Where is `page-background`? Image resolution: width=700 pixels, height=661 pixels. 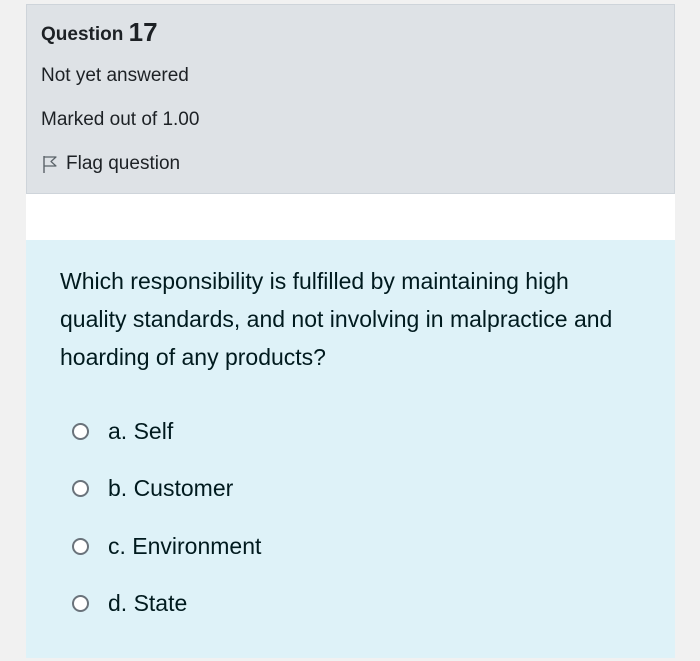 page-background is located at coordinates (13, 330).